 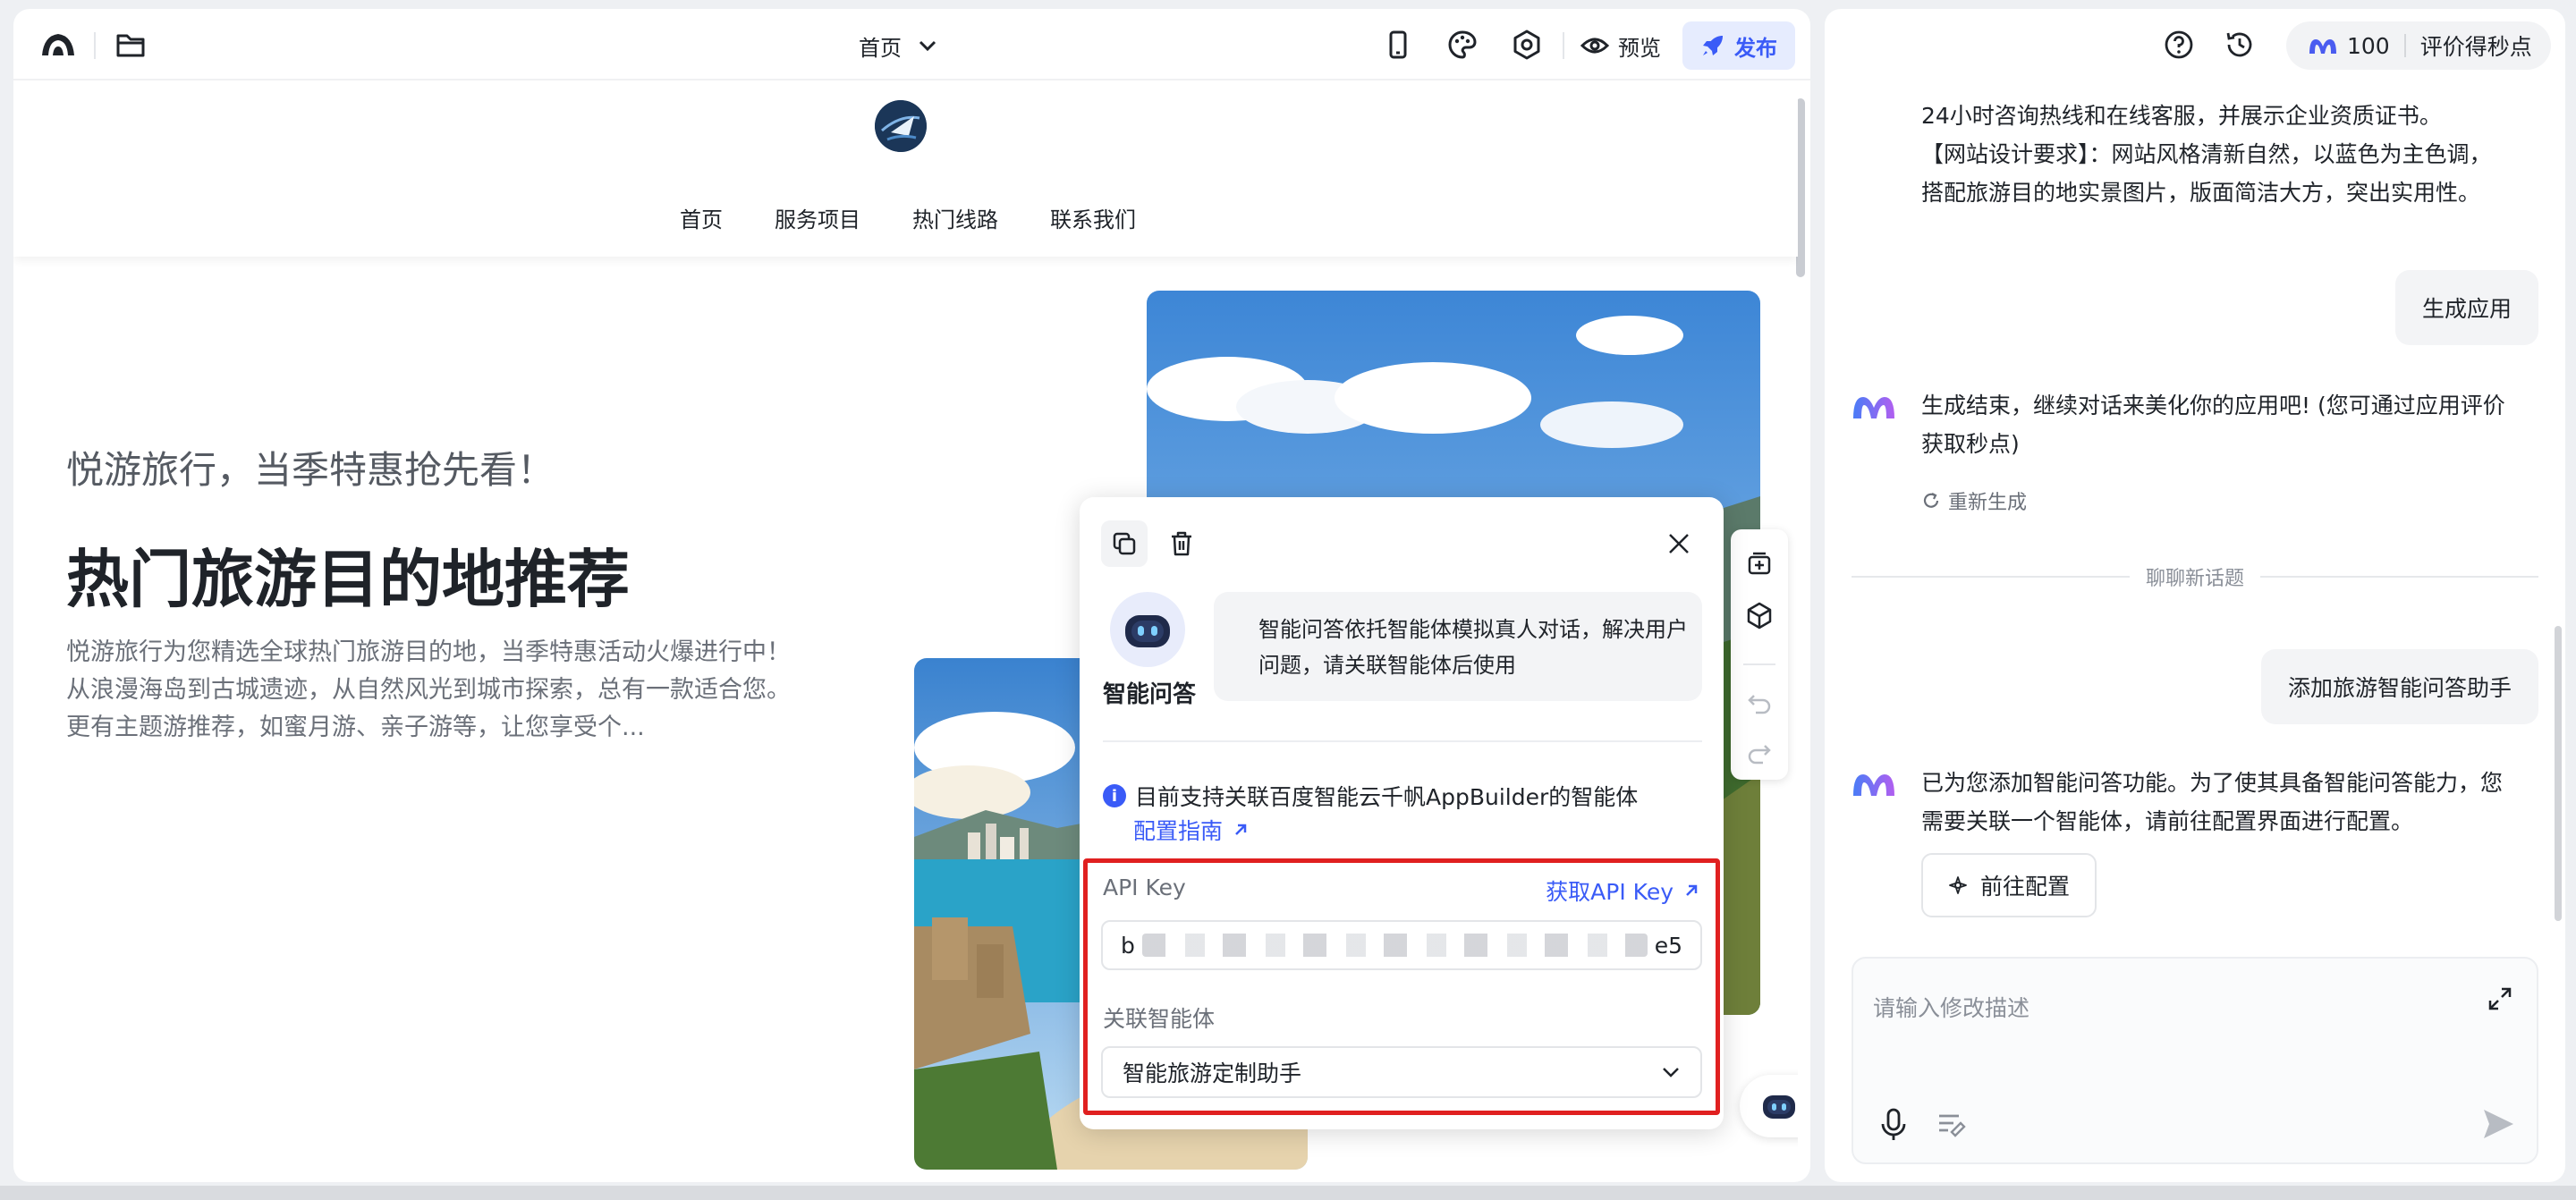 What do you see at coordinates (2195, 1060) in the screenshot?
I see `chat-input-box: 请输入修改描述` at bounding box center [2195, 1060].